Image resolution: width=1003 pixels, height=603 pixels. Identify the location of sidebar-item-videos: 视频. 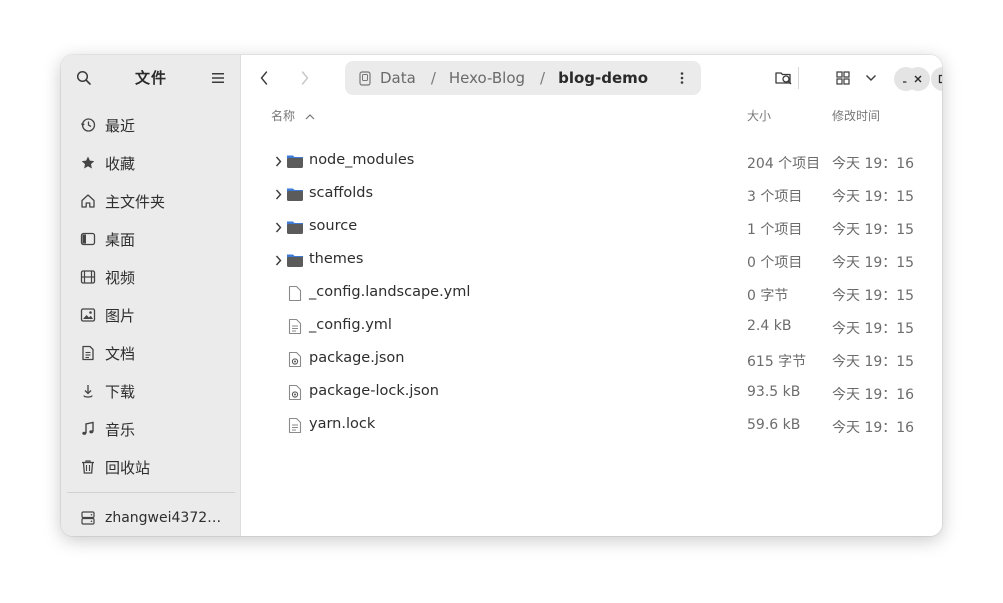
(107, 277).